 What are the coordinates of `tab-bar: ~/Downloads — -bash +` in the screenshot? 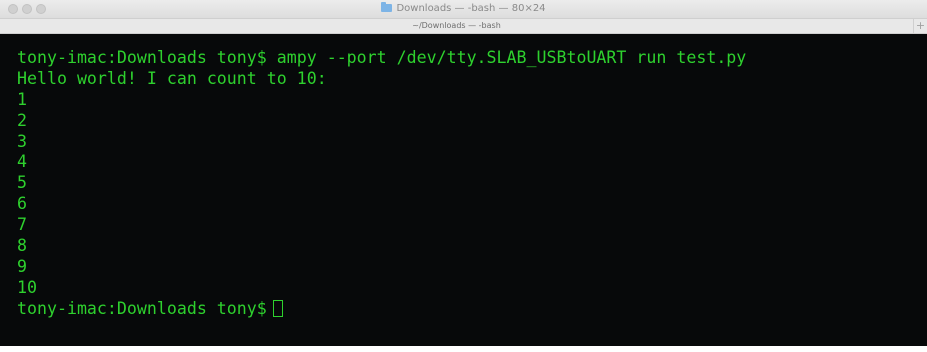 It's located at (463, 26).